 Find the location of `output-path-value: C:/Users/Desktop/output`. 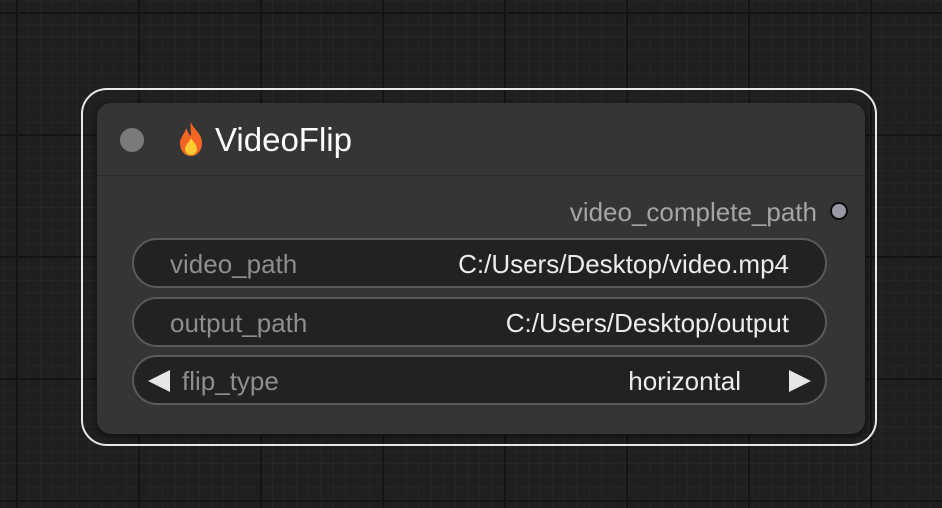

output-path-value: C:/Users/Desktop/output is located at coordinates (647, 323).